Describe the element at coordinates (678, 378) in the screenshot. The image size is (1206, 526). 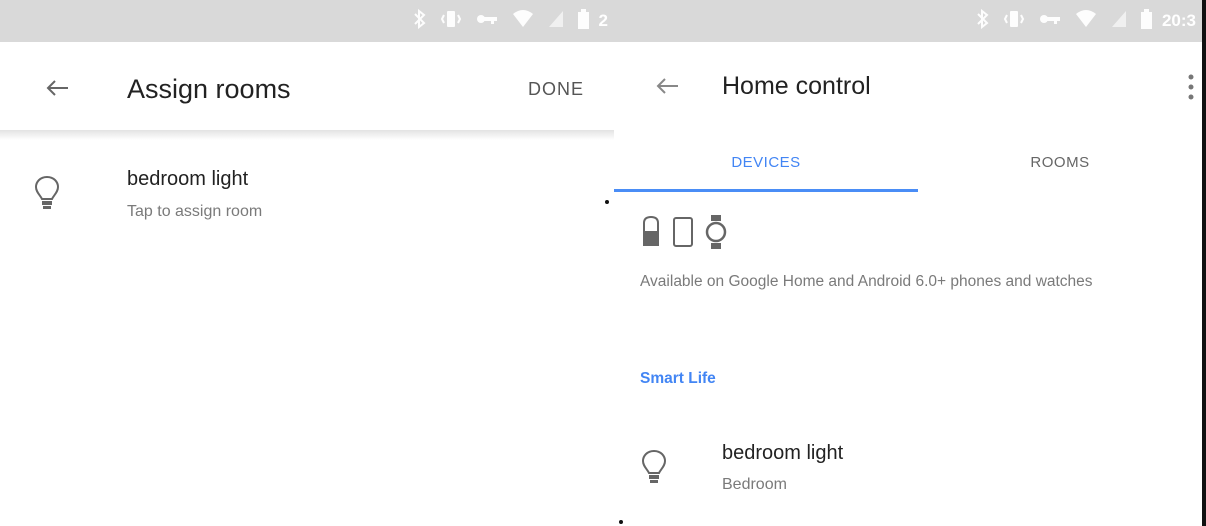
I see `section-header: Smart Life` at that location.